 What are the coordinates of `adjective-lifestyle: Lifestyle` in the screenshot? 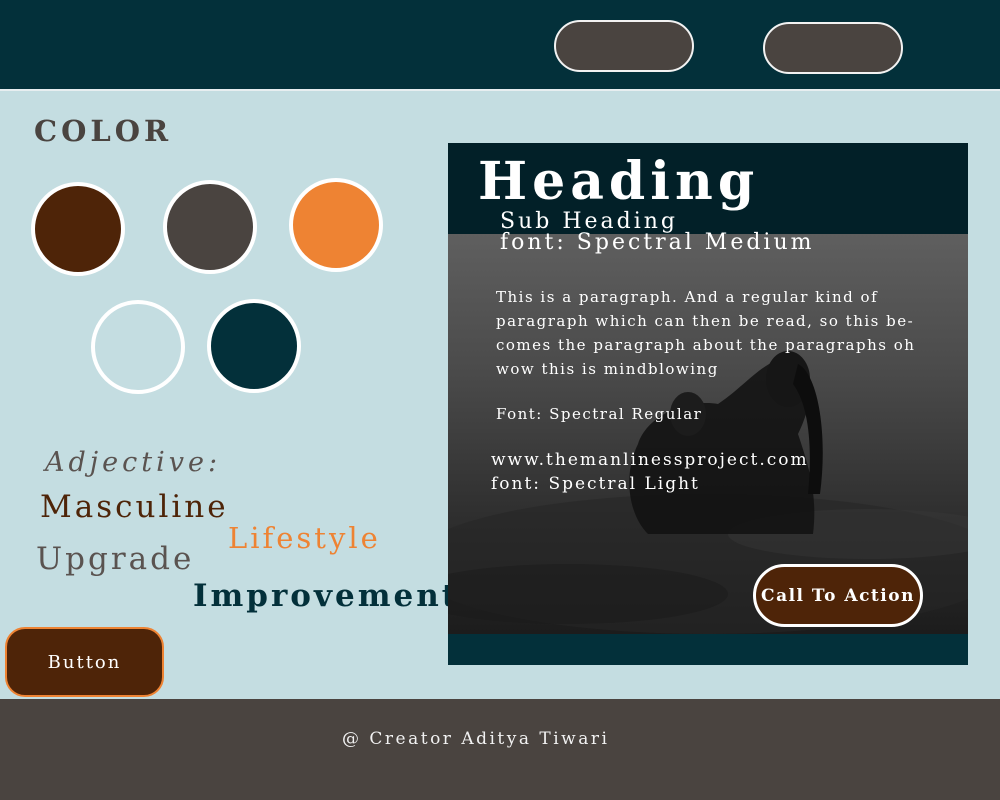 It's located at (304, 538).